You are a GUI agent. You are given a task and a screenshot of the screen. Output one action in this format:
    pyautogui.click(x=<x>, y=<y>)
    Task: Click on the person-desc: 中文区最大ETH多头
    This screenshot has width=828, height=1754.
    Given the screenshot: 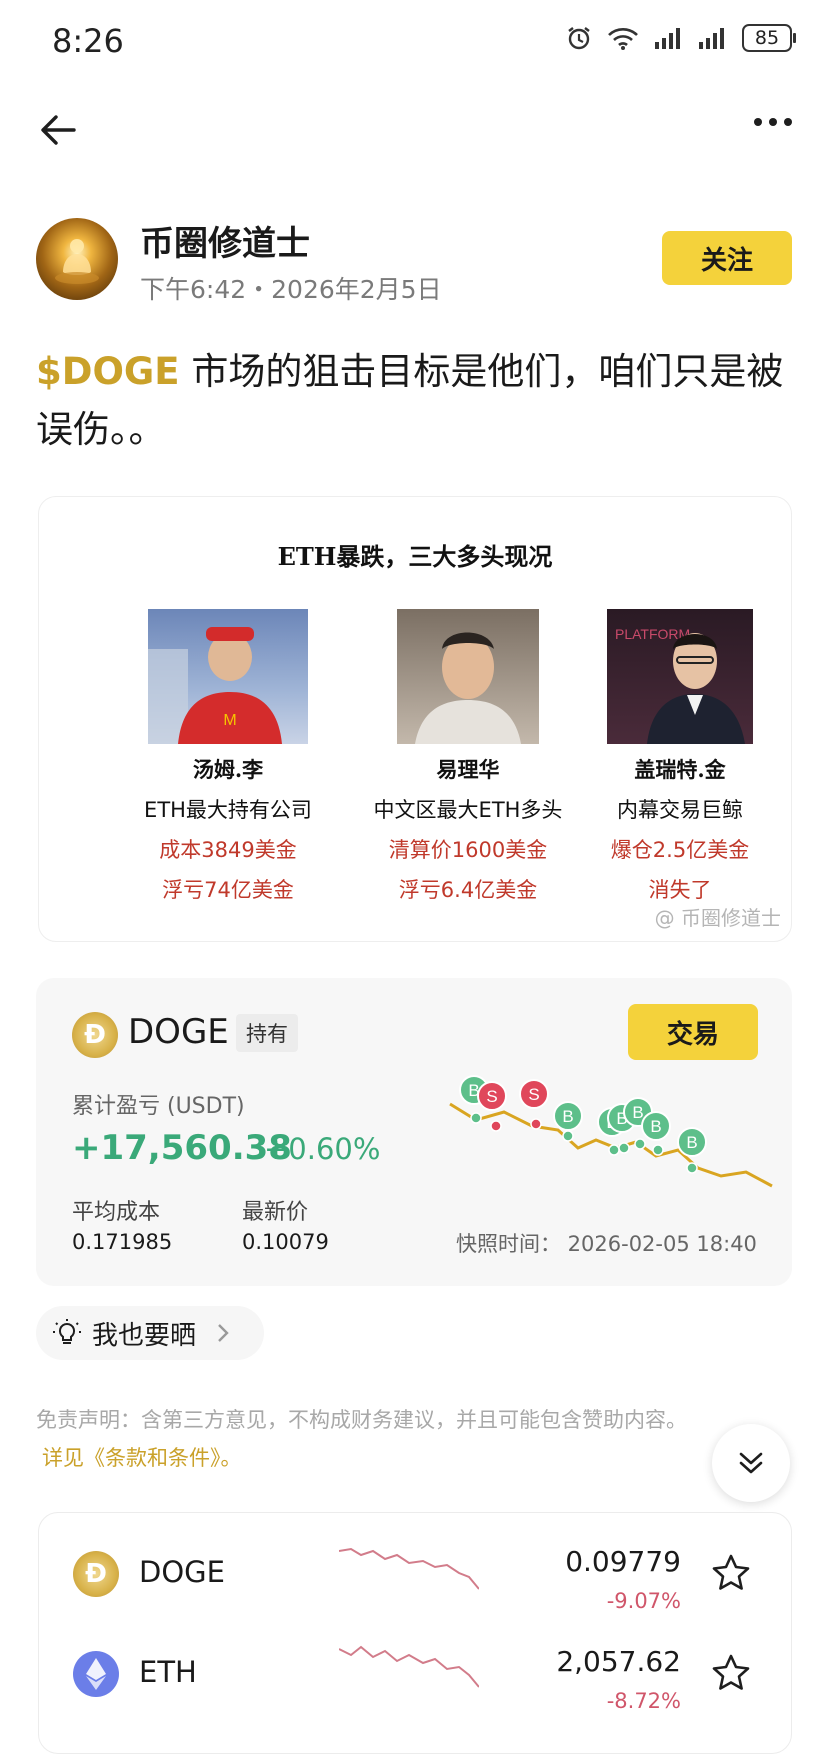 What is the action you would take?
    pyautogui.click(x=468, y=810)
    